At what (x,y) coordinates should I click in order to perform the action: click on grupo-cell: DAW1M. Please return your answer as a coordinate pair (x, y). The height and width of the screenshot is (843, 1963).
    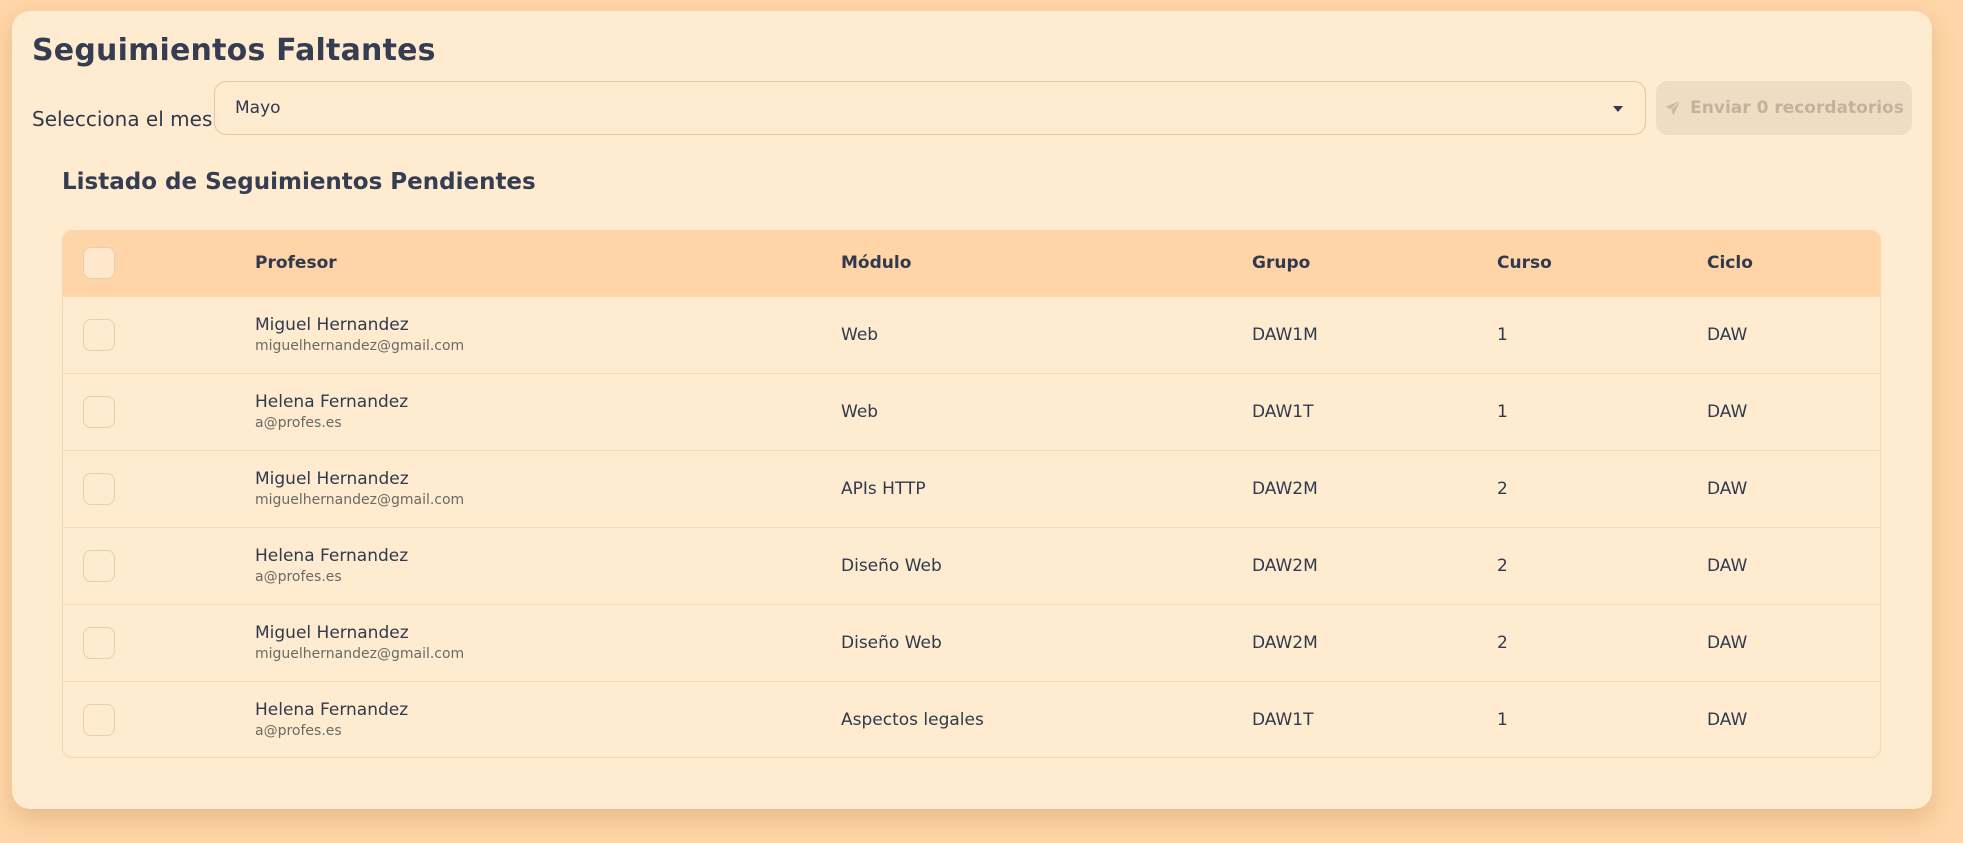
    Looking at the image, I should click on (1285, 334).